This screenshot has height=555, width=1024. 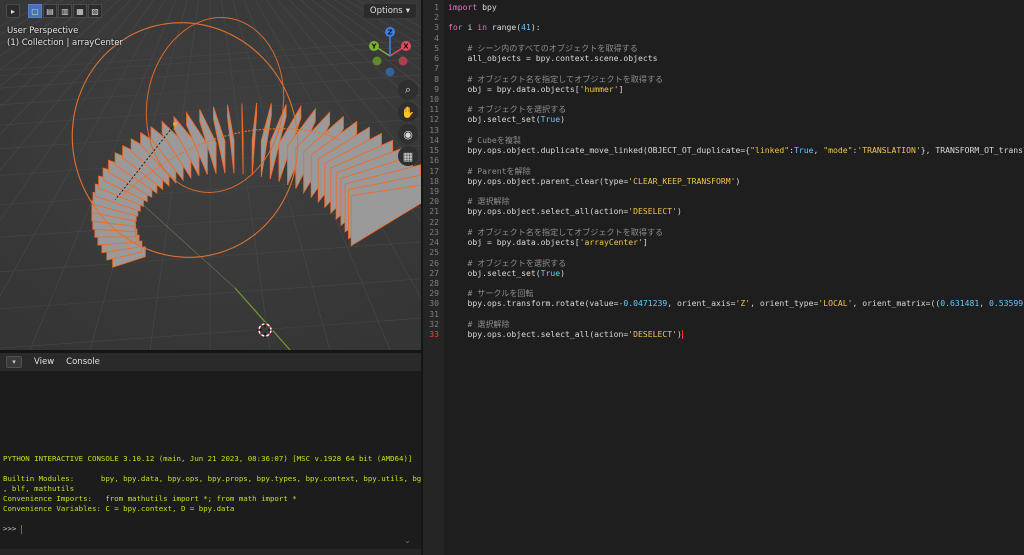 What do you see at coordinates (210, 362) in the screenshot?
I see `console-header: ▾ View Console` at bounding box center [210, 362].